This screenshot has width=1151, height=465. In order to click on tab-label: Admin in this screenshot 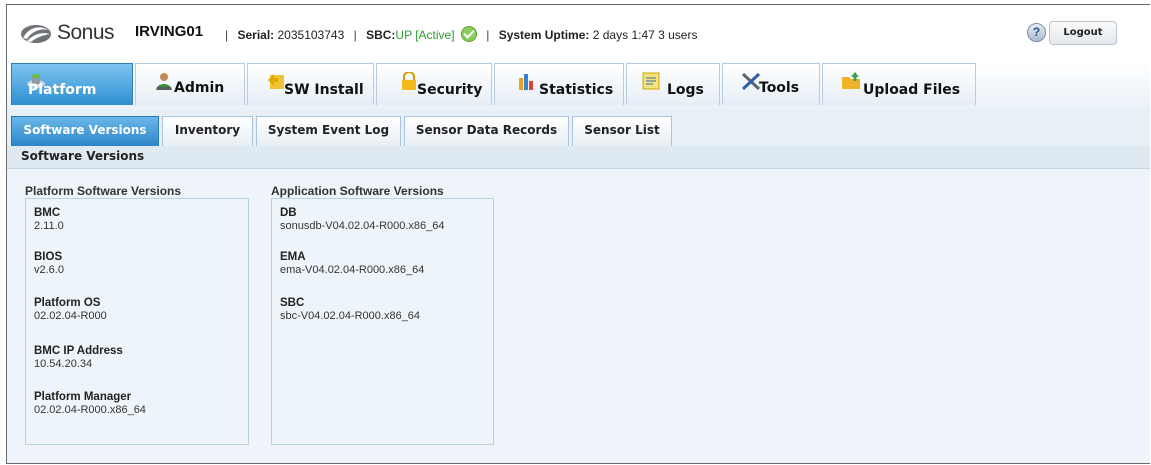, I will do `click(199, 88)`.